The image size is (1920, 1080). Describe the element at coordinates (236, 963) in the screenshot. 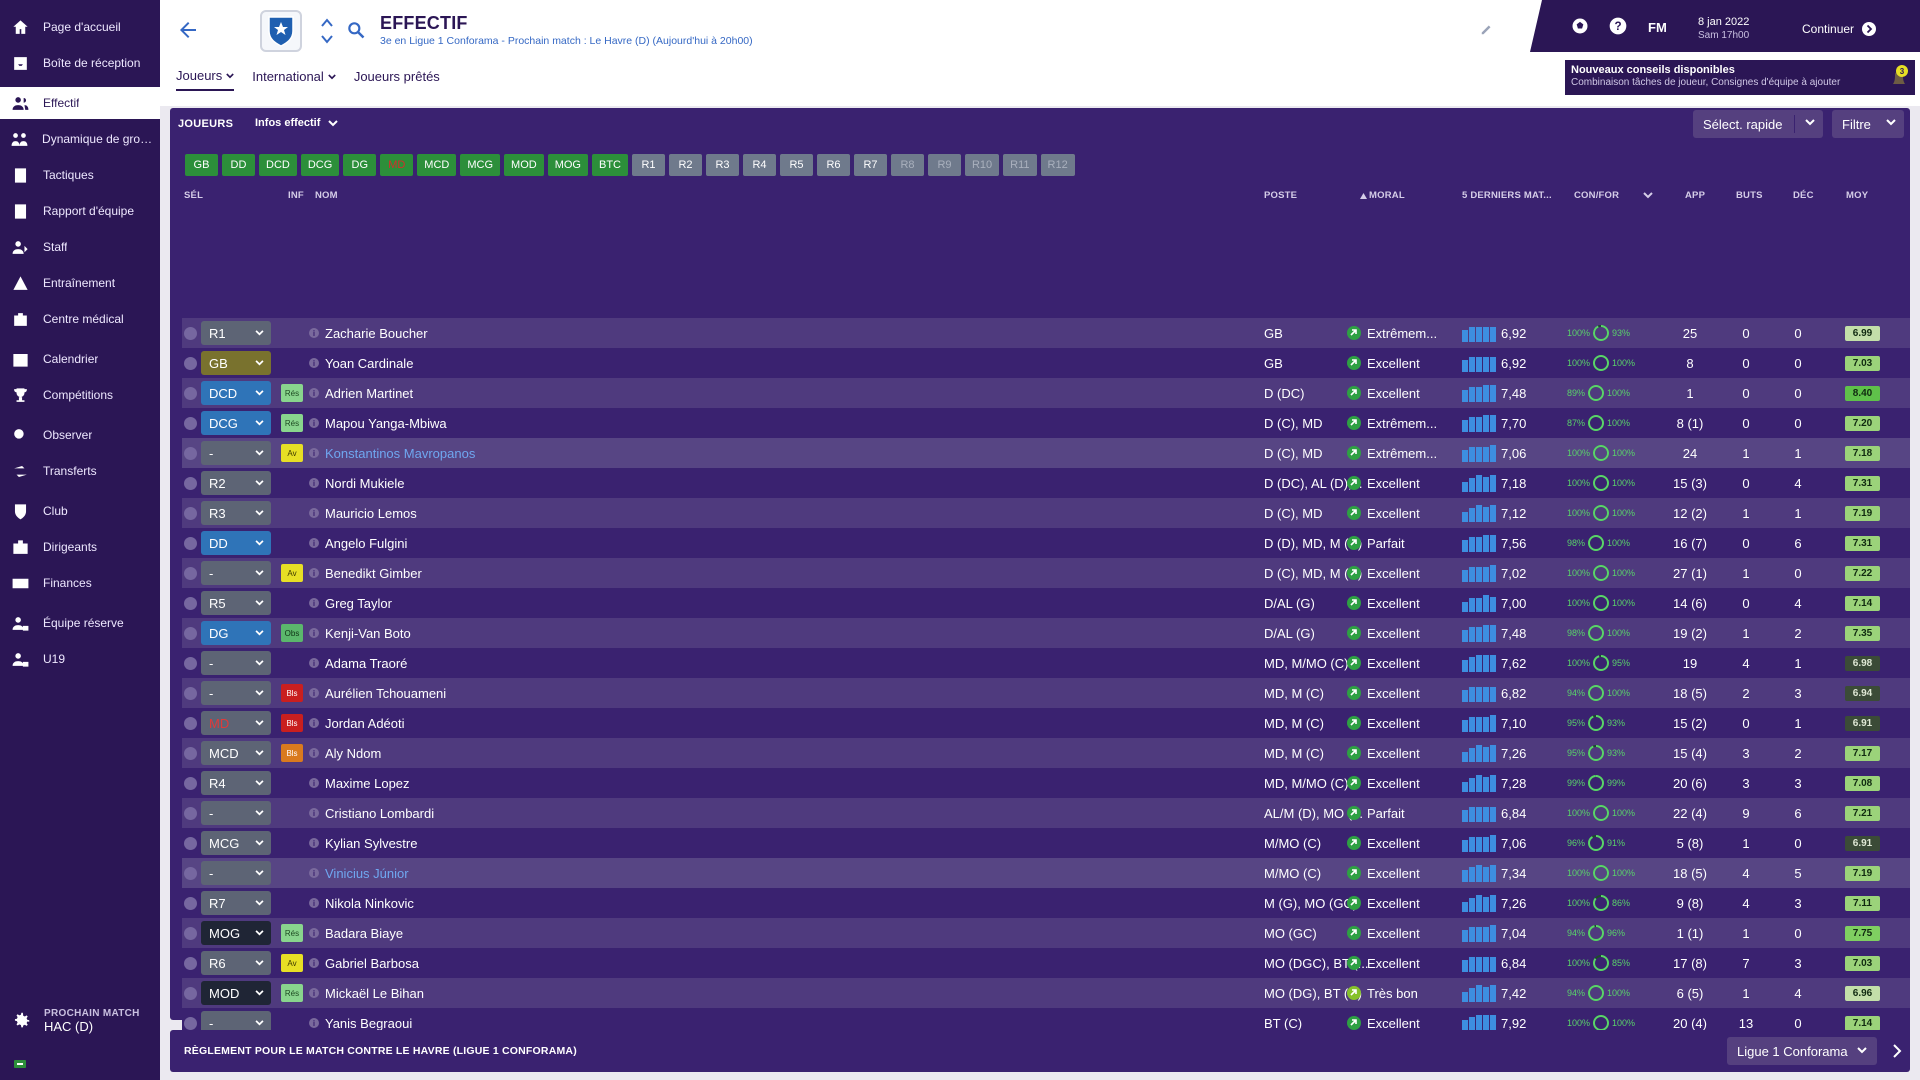

I see `selection-dropdown: R6` at that location.